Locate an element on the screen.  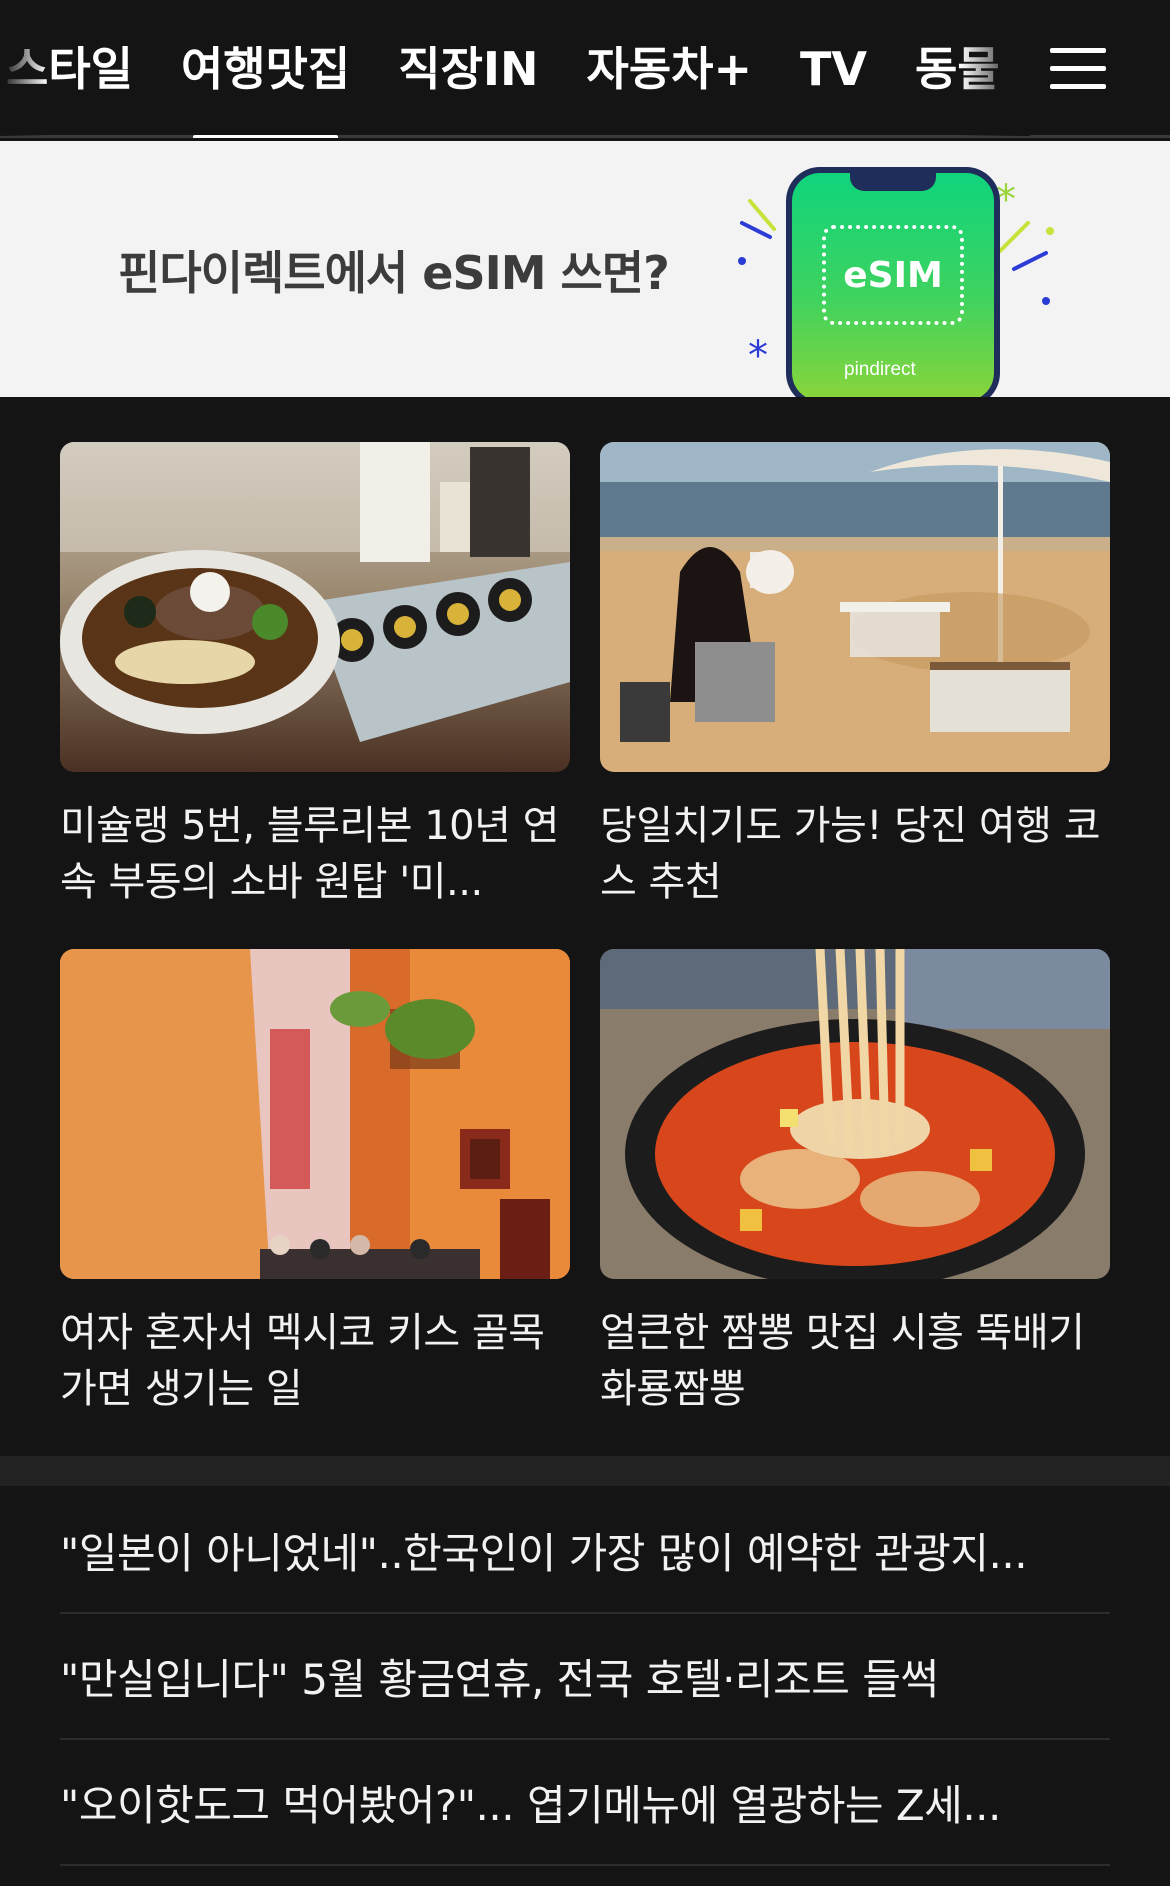
list-item: "만실입니다" 5월 황금연휴, 전국 호텔·리조트 들썩 is located at coordinates (585, 1677).